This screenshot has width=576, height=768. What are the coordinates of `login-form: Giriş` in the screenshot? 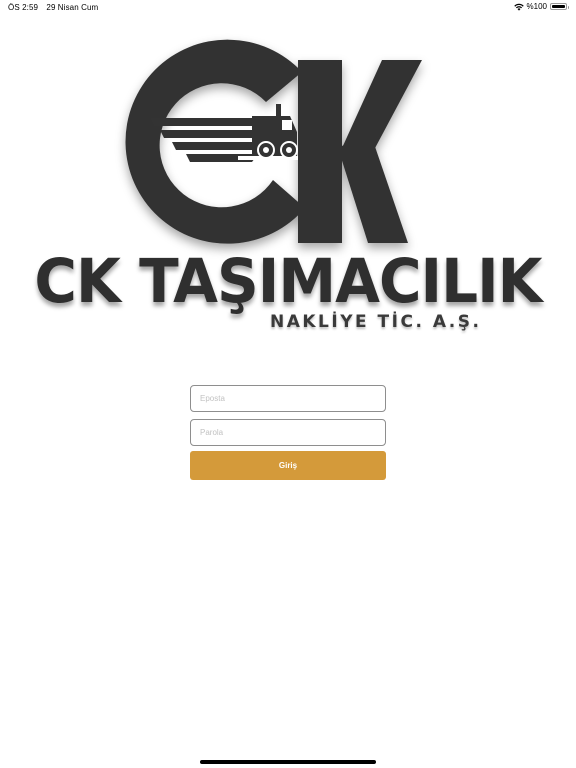 It's located at (288, 432).